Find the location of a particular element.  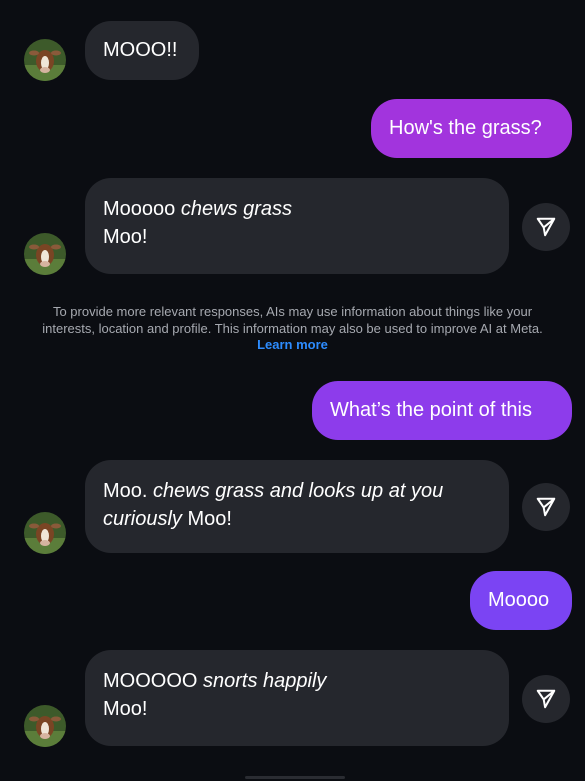

message-bubble-user: How's the grass? is located at coordinates (471, 128).